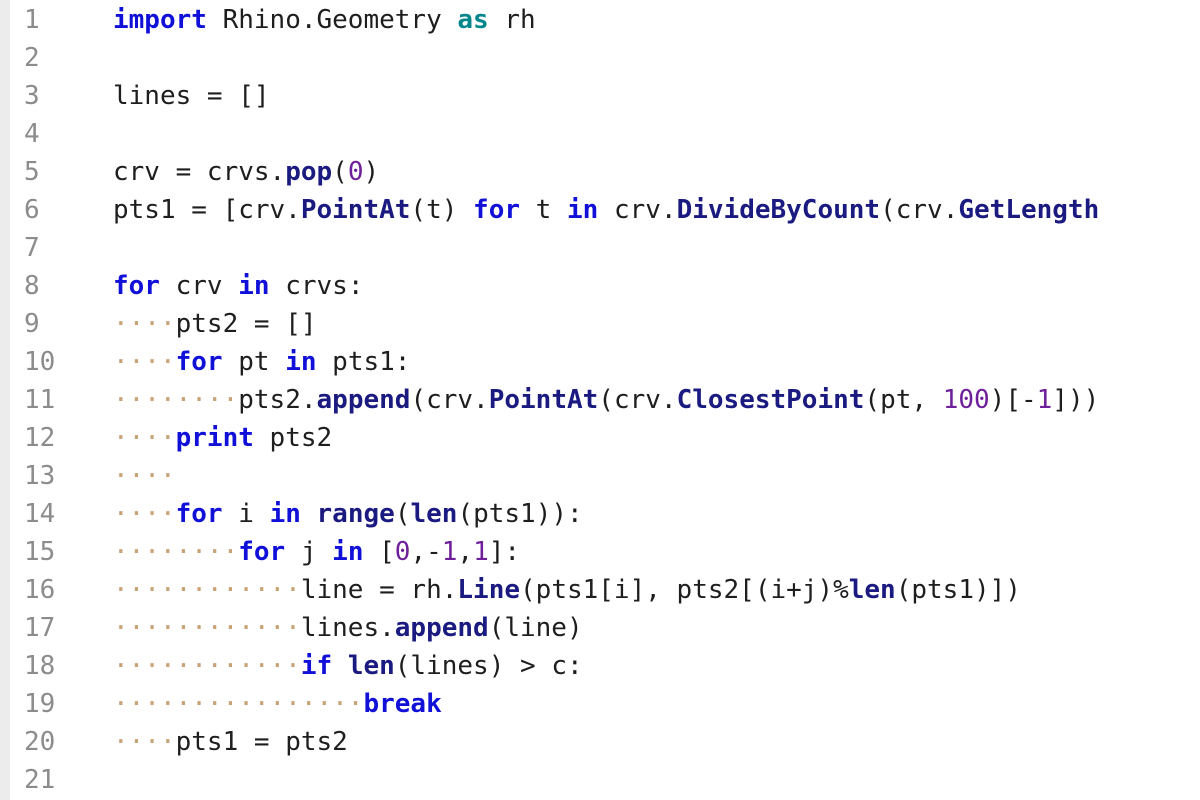 This screenshot has height=800, width=1200. Describe the element at coordinates (32, 210) in the screenshot. I see `line-number: 6` at that location.